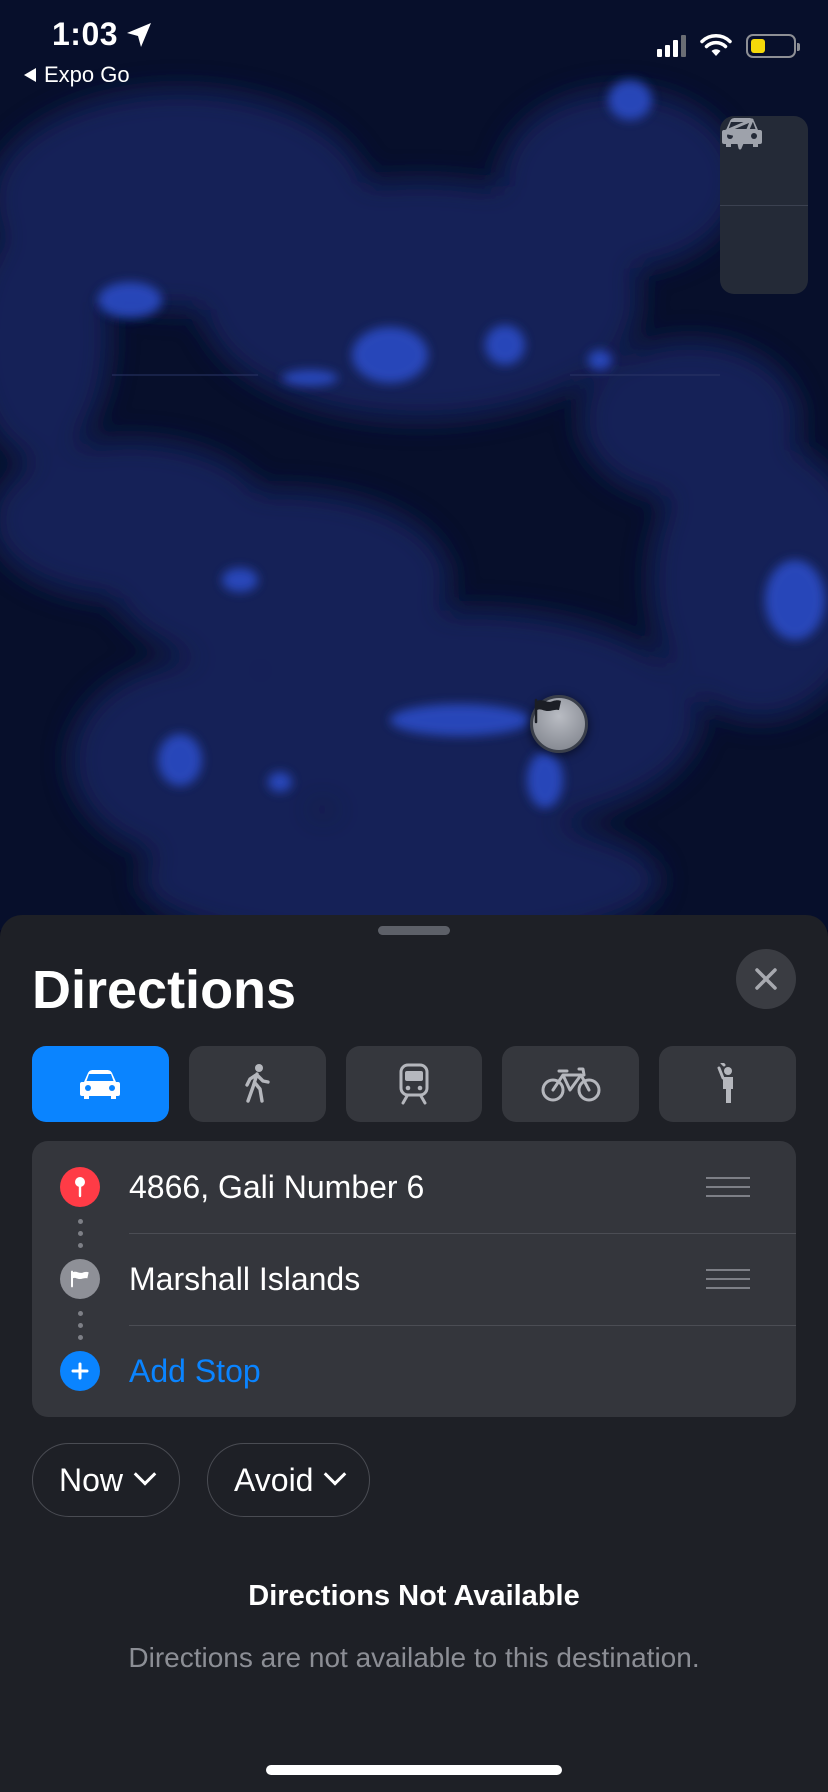 Image resolution: width=828 pixels, height=1792 pixels. What do you see at coordinates (139, 35) in the screenshot?
I see `location-services-icon` at bounding box center [139, 35].